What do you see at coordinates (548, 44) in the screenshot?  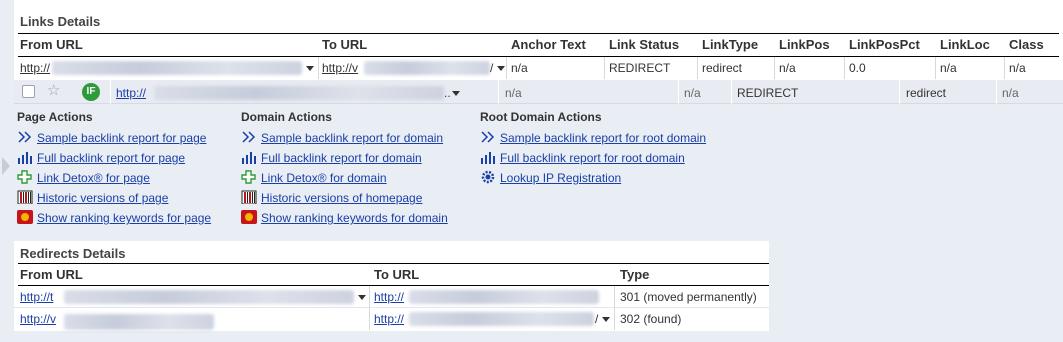 I see `header-anchor-text: Anchor Text` at bounding box center [548, 44].